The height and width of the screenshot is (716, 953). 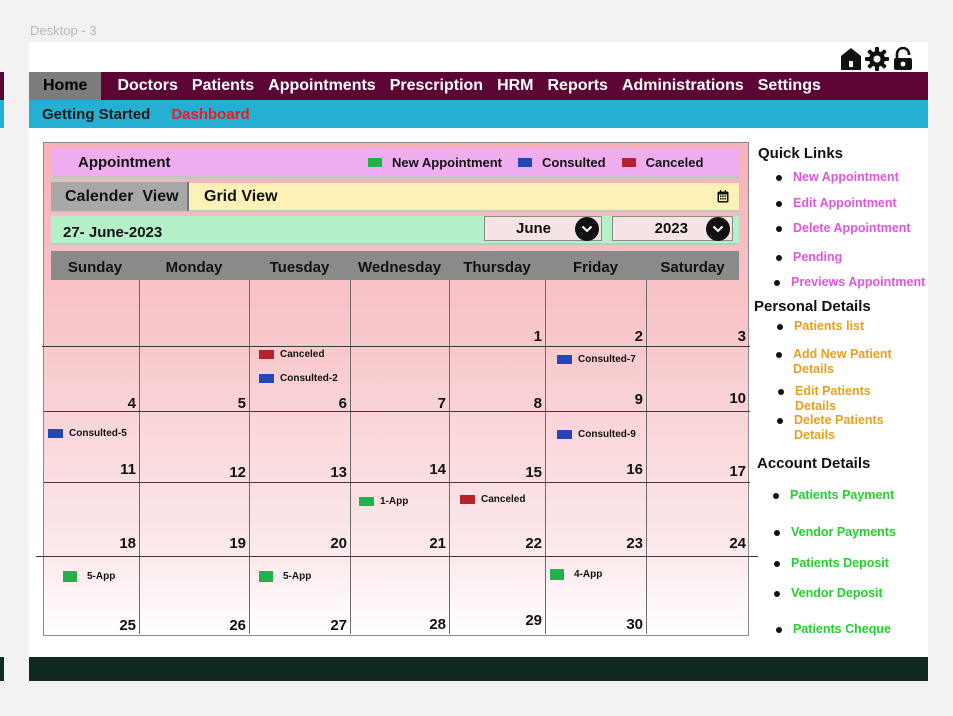 I want to click on calendar-event-consulted: Consulted-9, so click(x=596, y=434).